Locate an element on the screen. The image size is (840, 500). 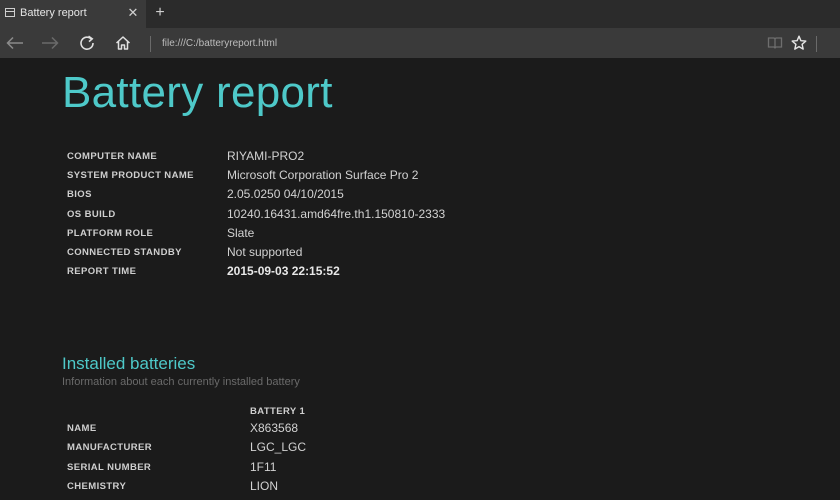
refresh-button is located at coordinates (87, 43).